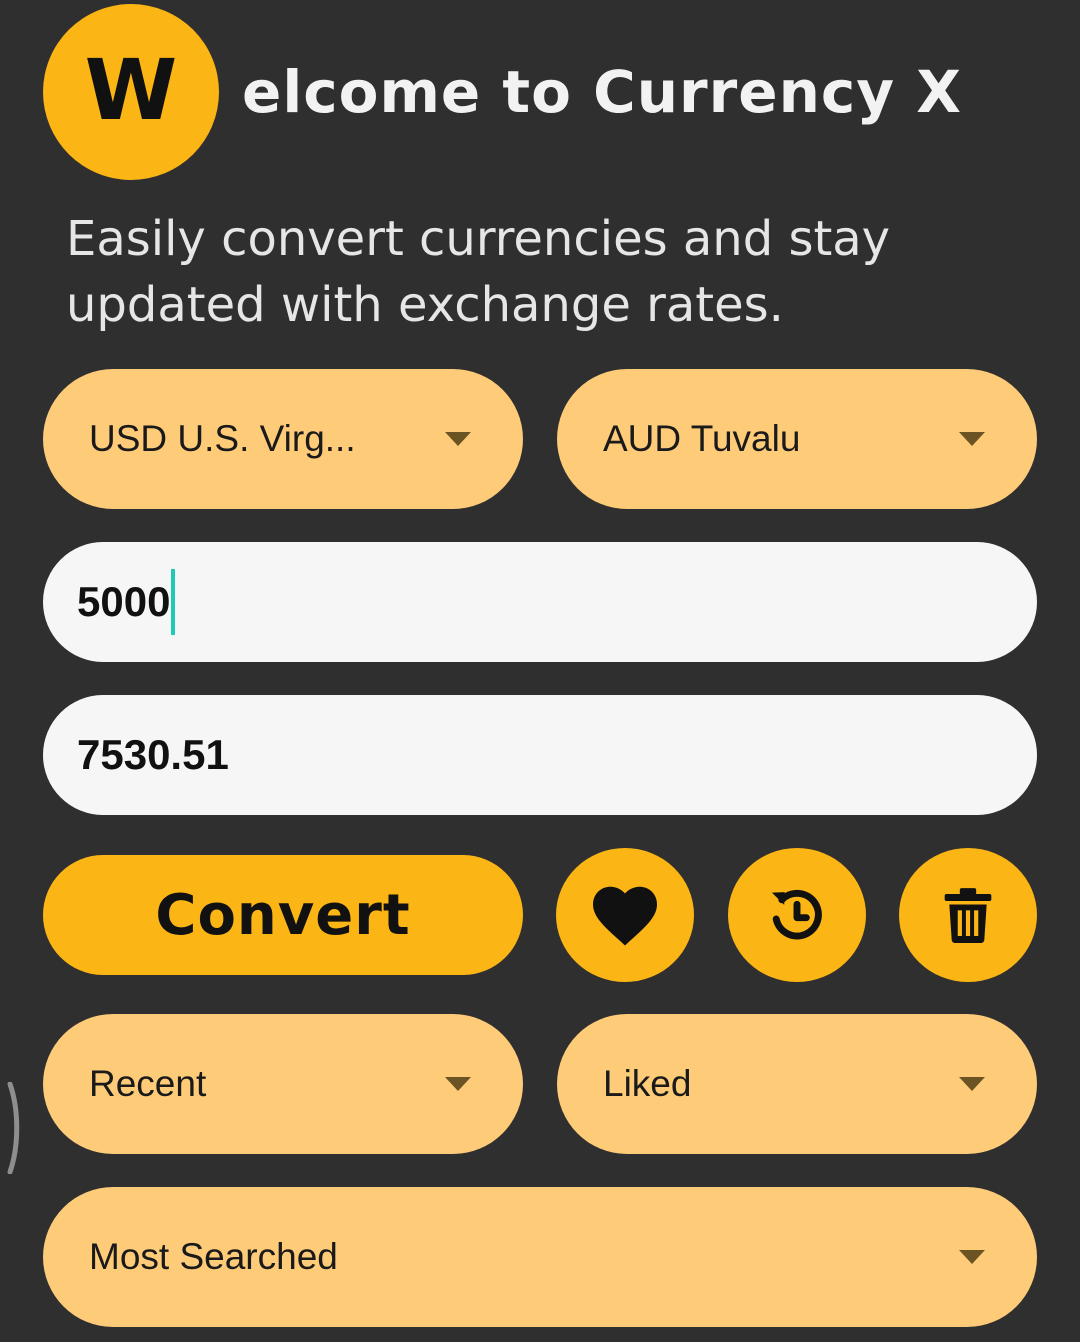  Describe the element at coordinates (647, 1083) in the screenshot. I see `liked-label: Liked` at that location.